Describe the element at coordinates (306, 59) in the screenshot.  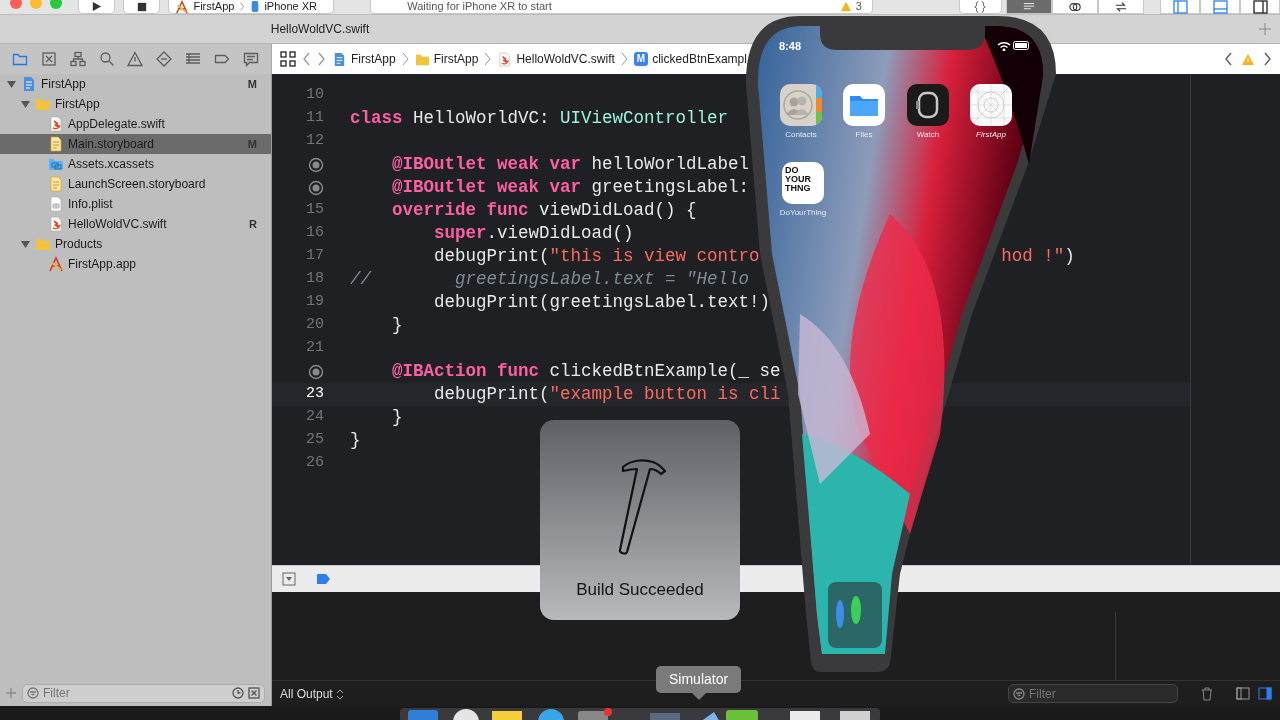
I see `back-icon` at that location.